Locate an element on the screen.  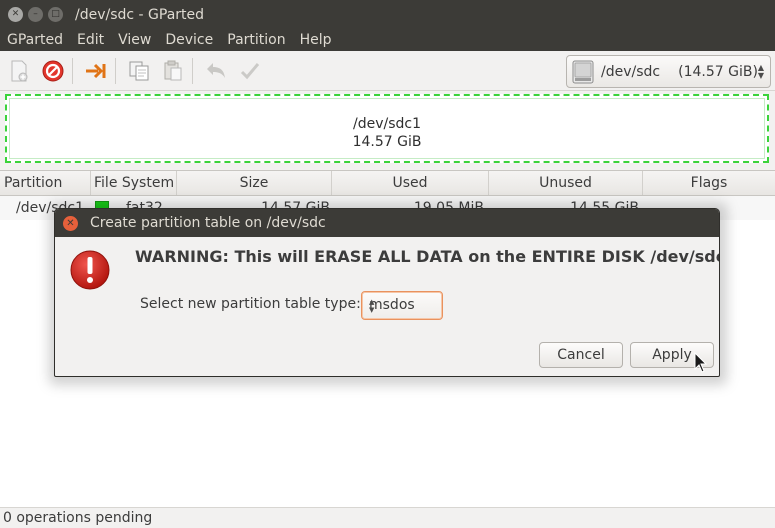
menu-device: Device is located at coordinates (189, 40).